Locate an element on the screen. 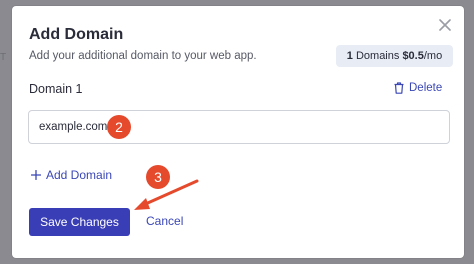 The height and width of the screenshot is (264, 474). domain-input-value: example.com is located at coordinates (73, 127).